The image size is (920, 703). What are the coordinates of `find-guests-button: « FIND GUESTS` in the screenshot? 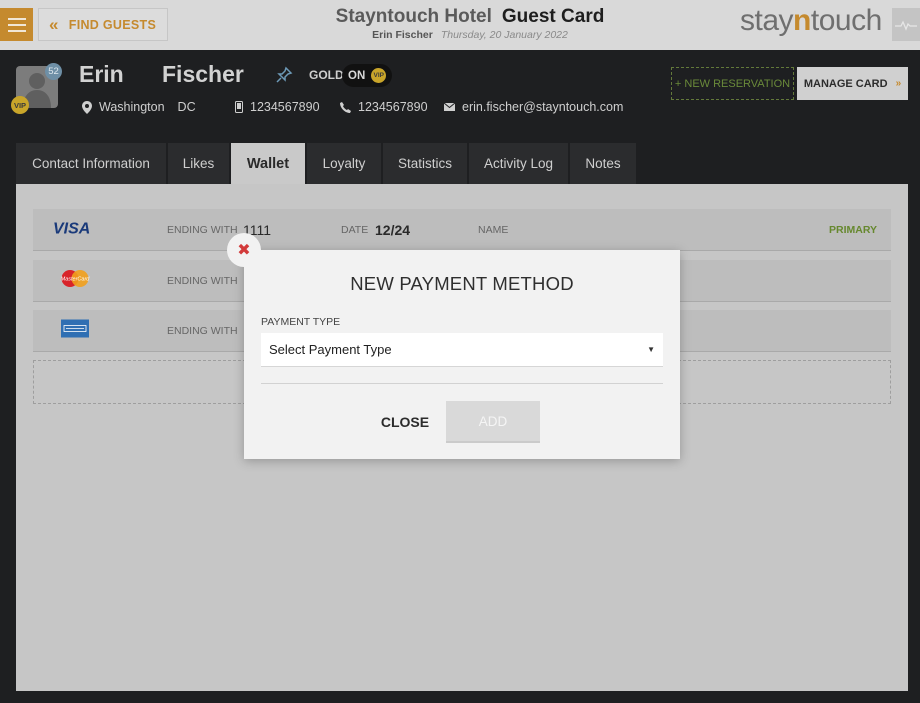 It's located at (103, 24).